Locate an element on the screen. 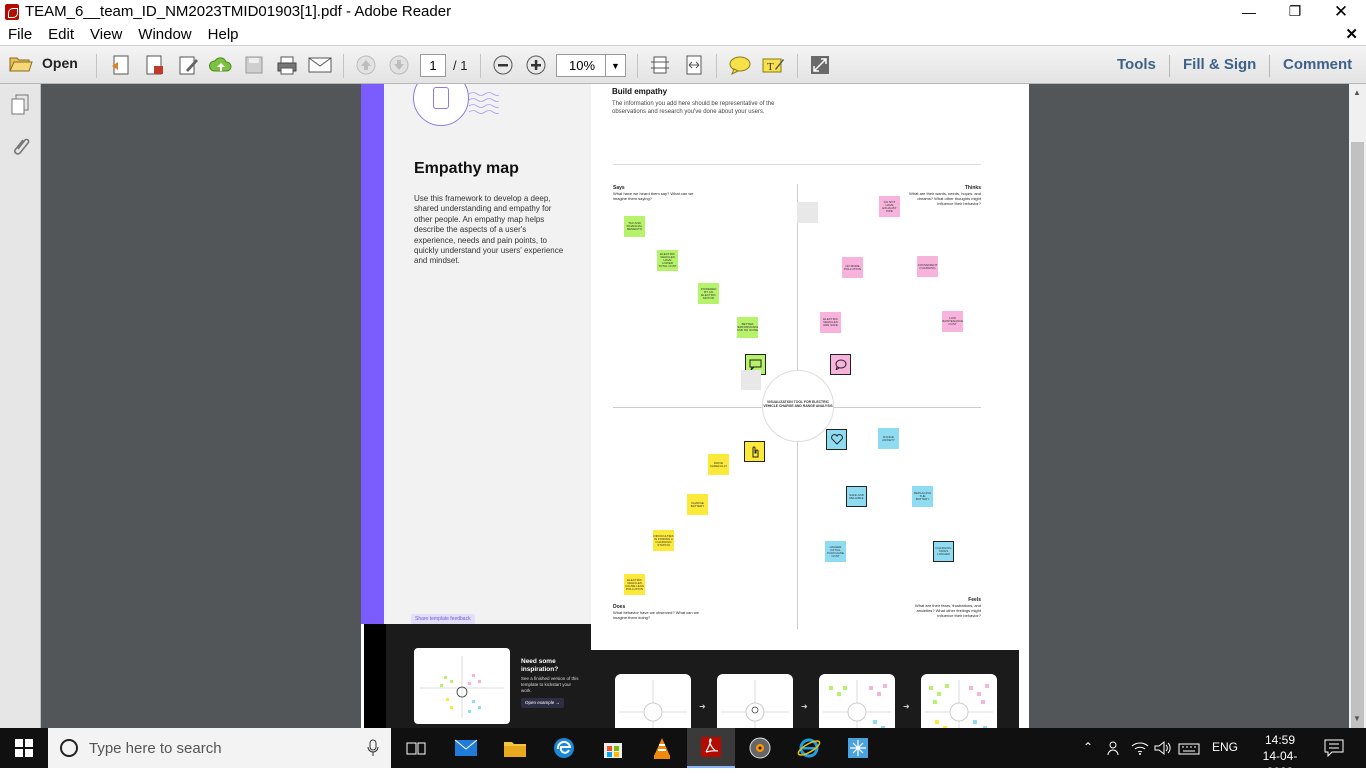  sticky-note: ELECTRIC VEHICLES ARE SAFE is located at coordinates (830, 322).